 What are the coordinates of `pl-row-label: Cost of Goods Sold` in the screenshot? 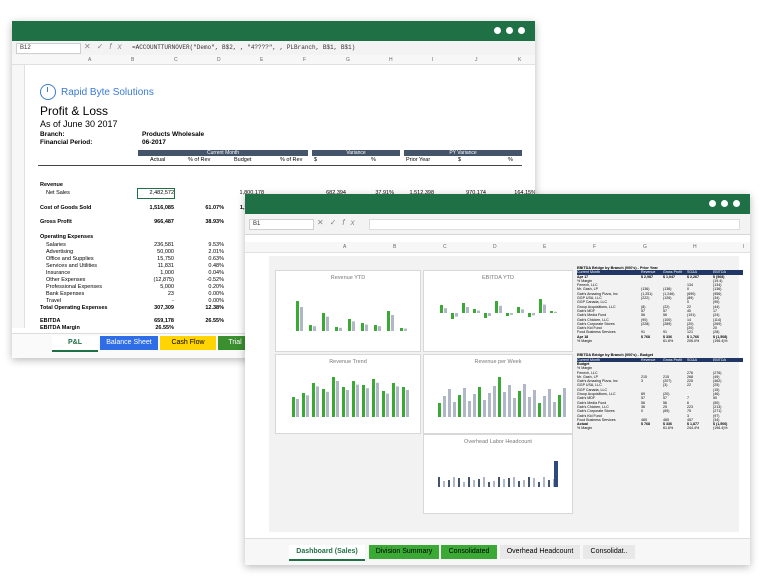 It's located at (66, 208).